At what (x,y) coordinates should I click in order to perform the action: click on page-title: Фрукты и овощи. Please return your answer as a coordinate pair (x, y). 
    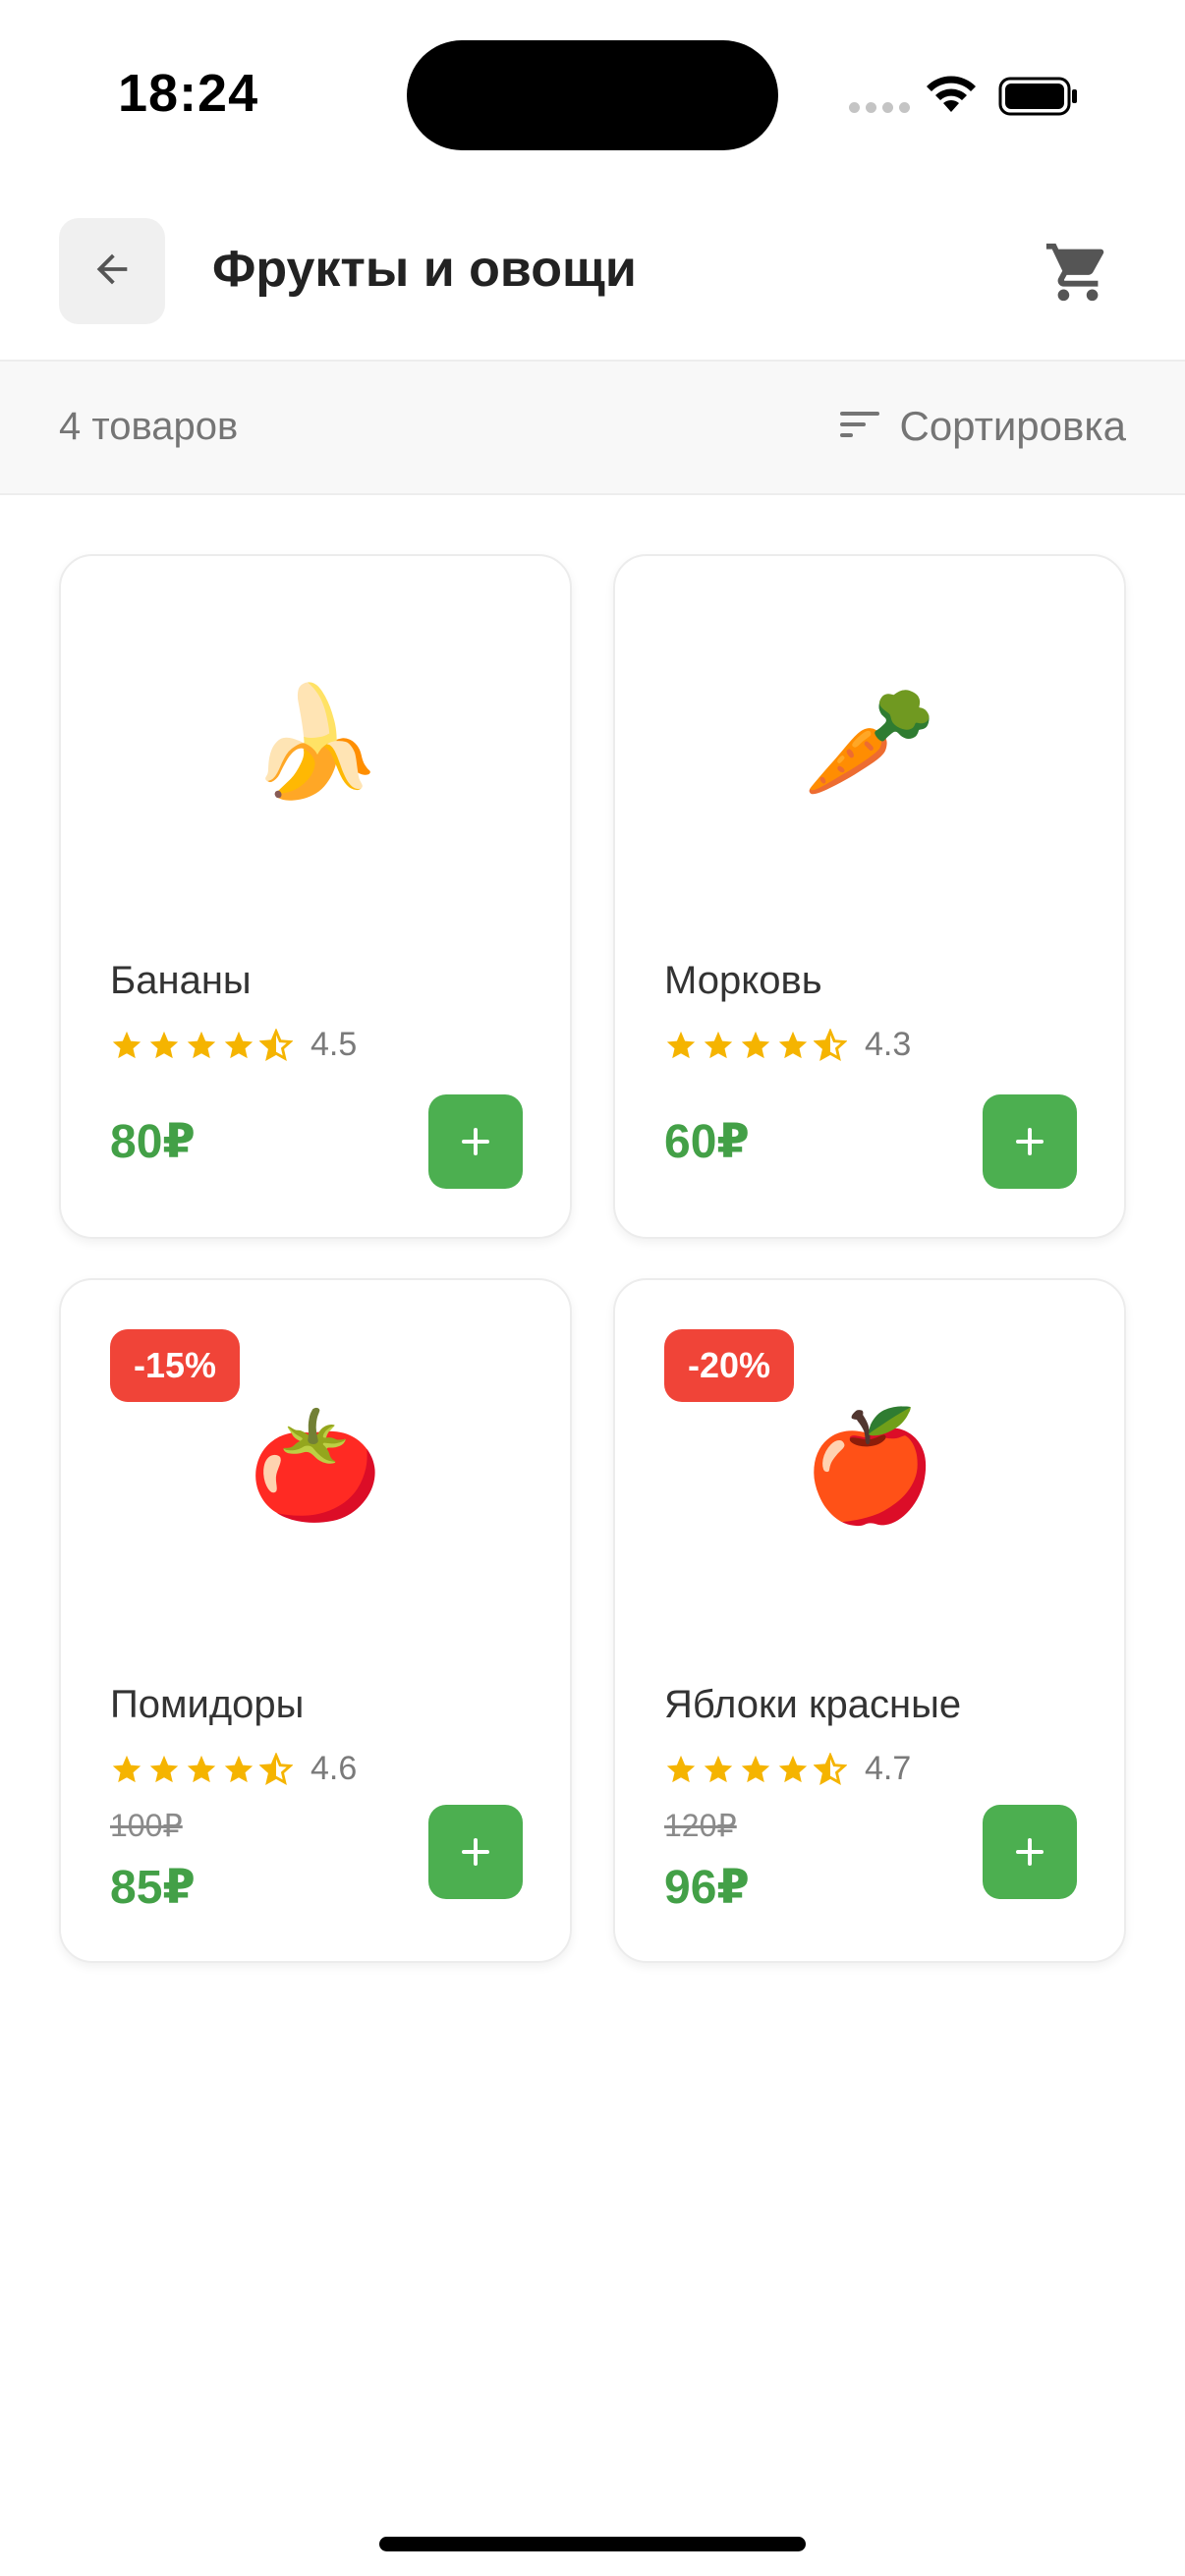
    Looking at the image, I should click on (425, 269).